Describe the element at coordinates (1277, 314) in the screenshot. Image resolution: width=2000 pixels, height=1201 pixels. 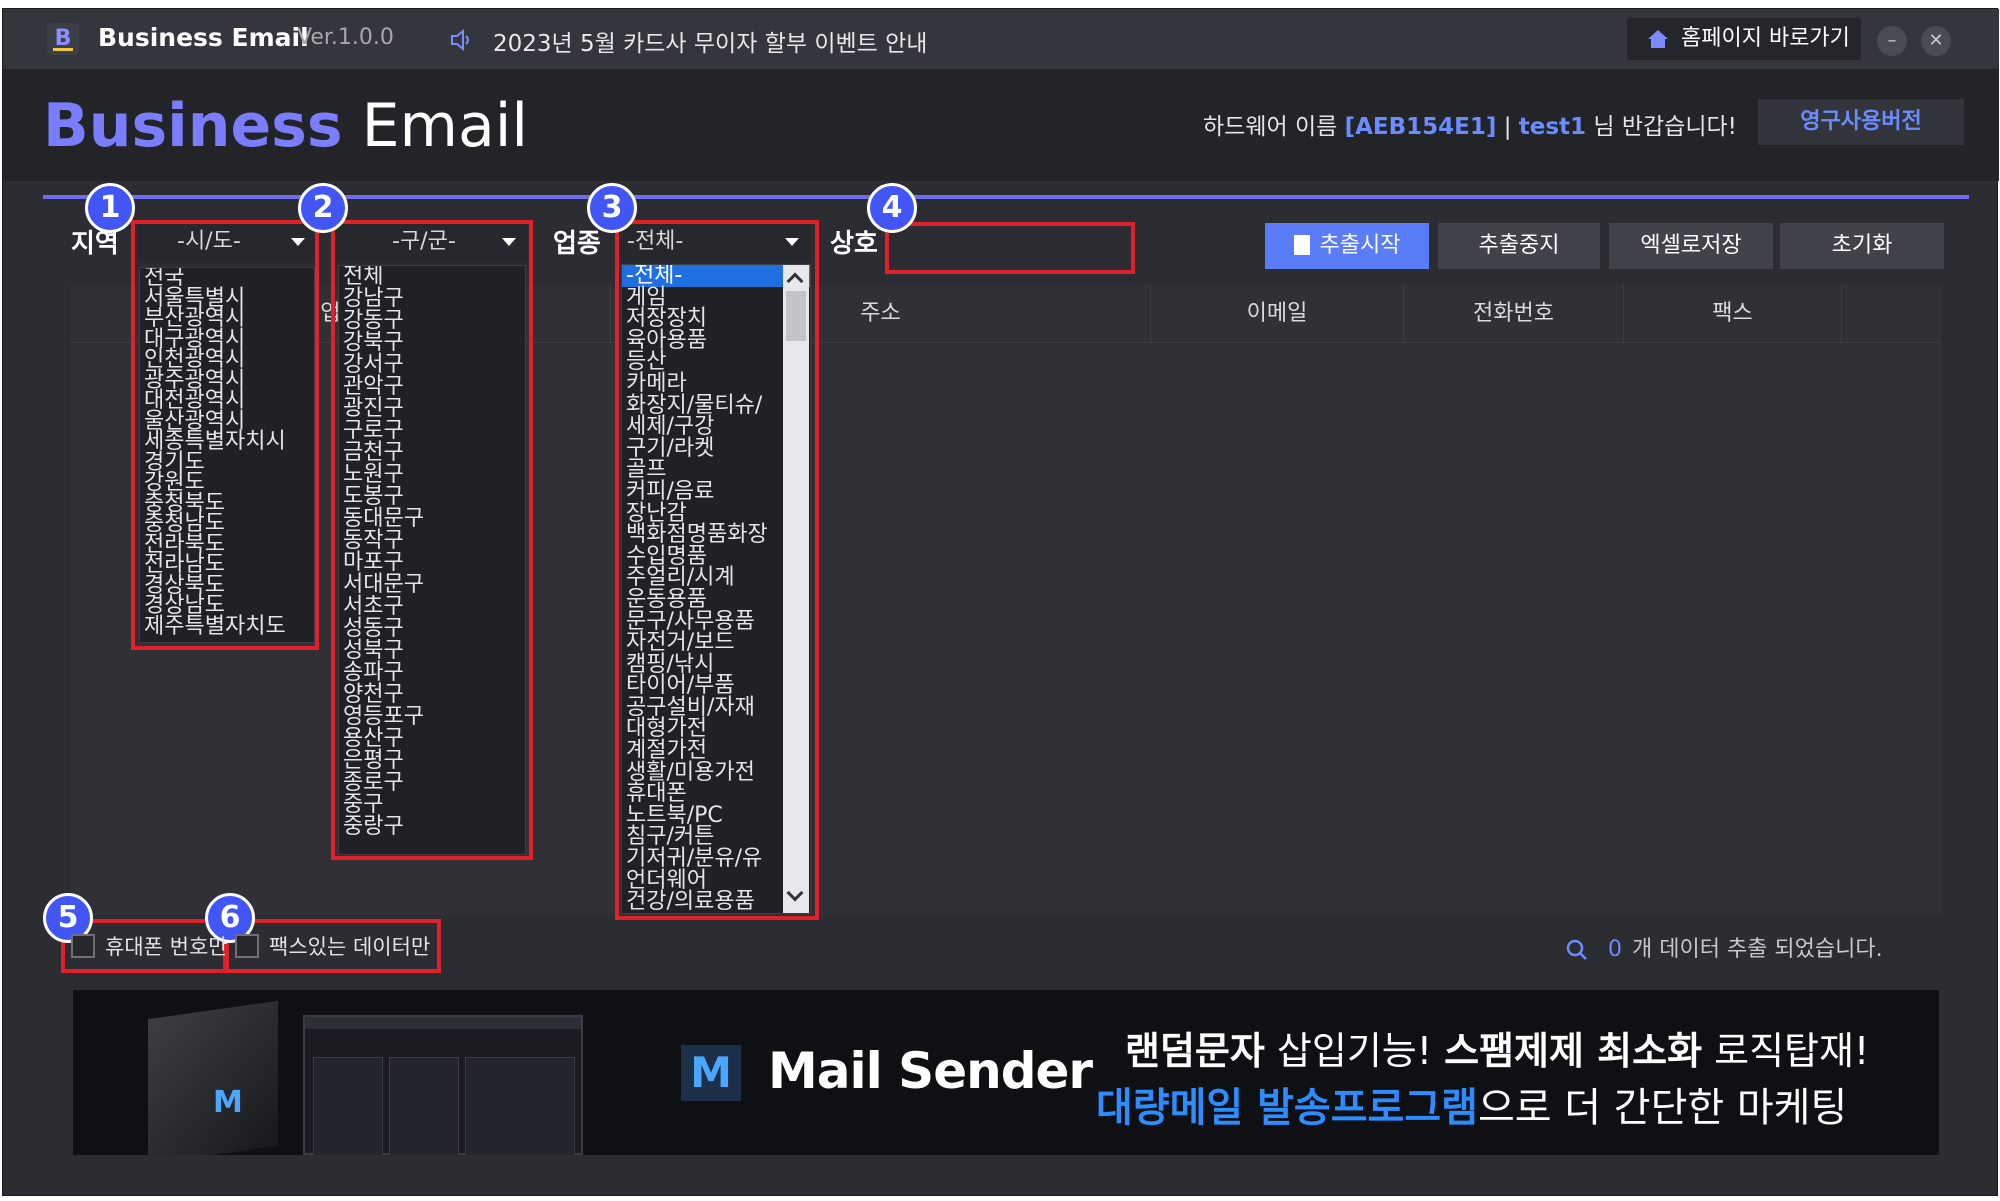
I see `column-header-email: 이메일` at that location.